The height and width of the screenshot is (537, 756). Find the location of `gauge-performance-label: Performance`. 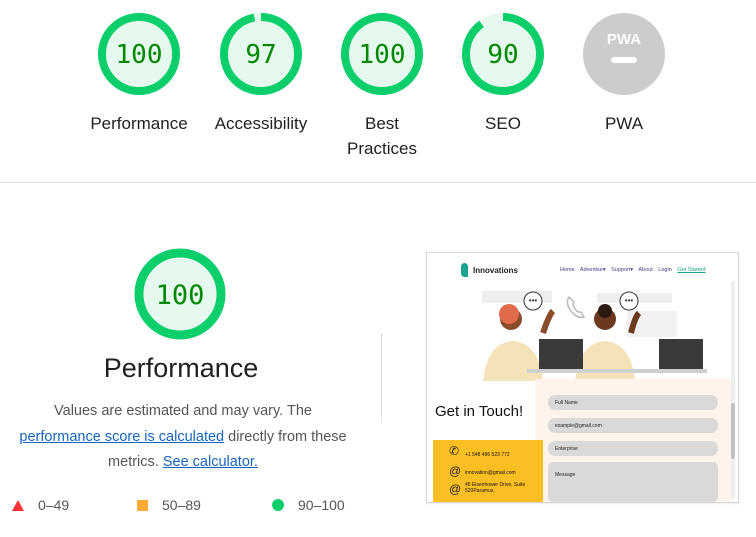

gauge-performance-label: Performance is located at coordinates (139, 123).